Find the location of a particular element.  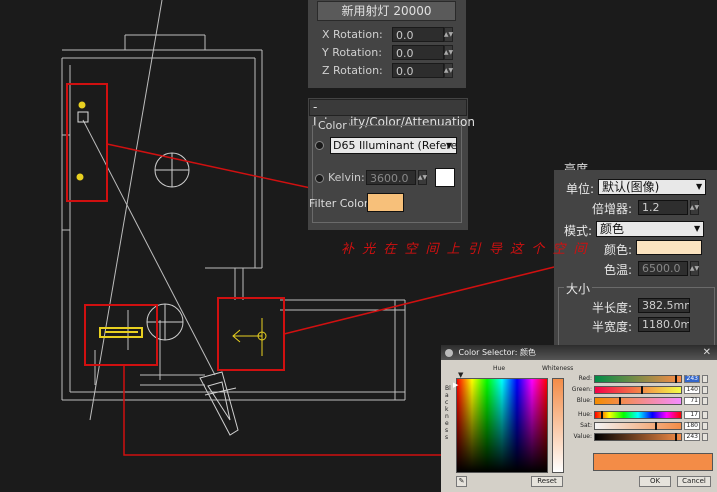

blue-value-field: 71 is located at coordinates (692, 401).